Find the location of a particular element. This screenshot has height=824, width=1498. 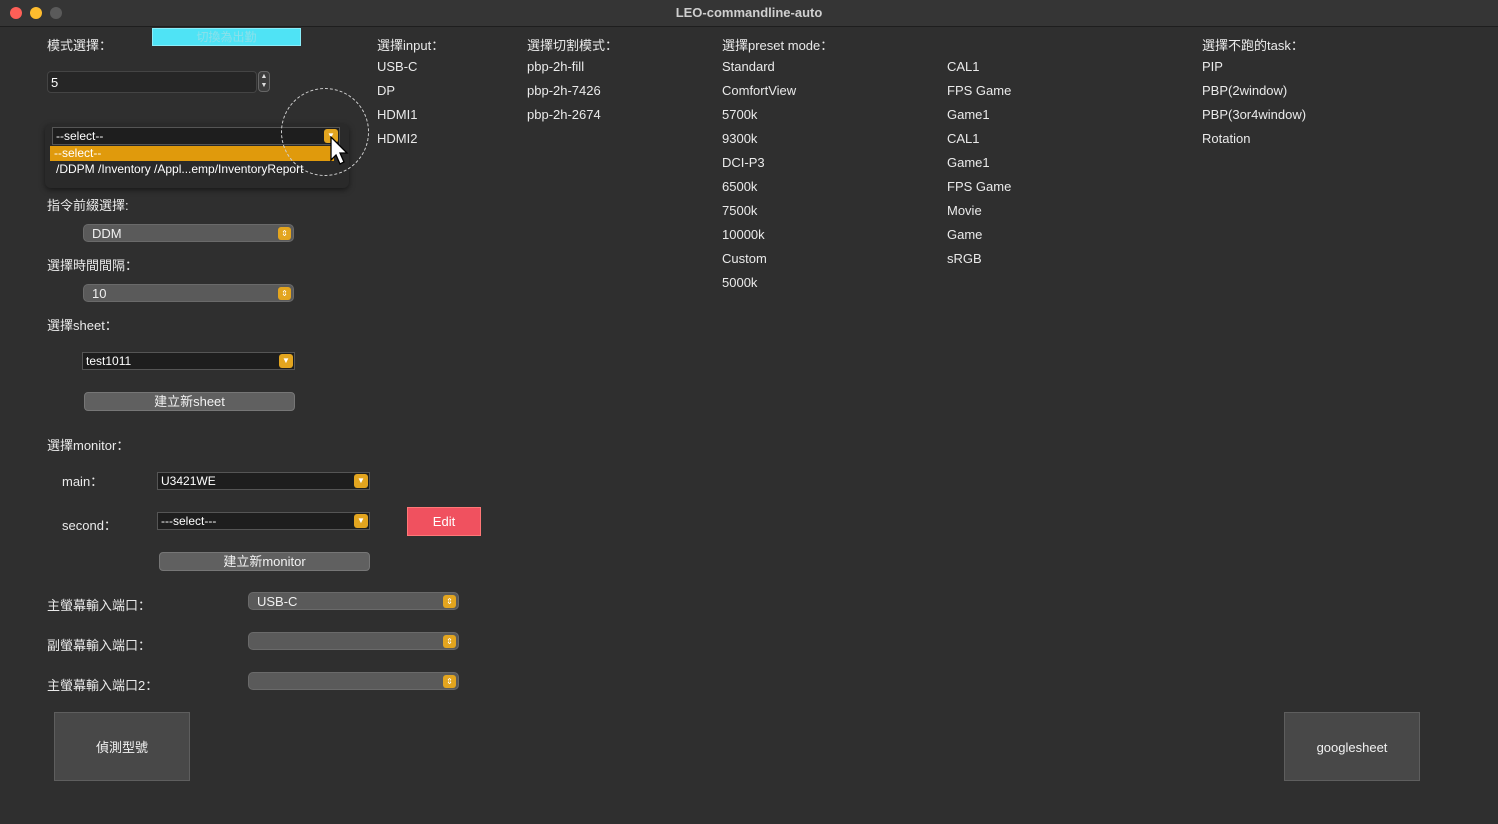

preset-option-2: Movie is located at coordinates (964, 210).